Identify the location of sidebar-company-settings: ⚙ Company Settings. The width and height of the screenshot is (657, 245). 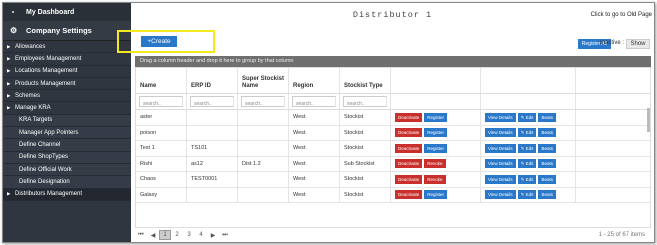
(67, 31).